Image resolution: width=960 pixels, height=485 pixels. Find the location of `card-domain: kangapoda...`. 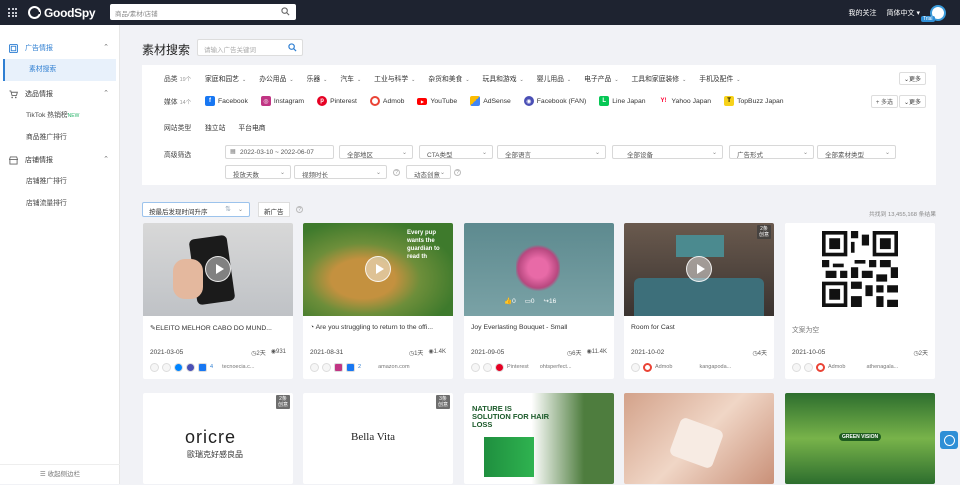

card-domain: kangapoda... is located at coordinates (715, 367).